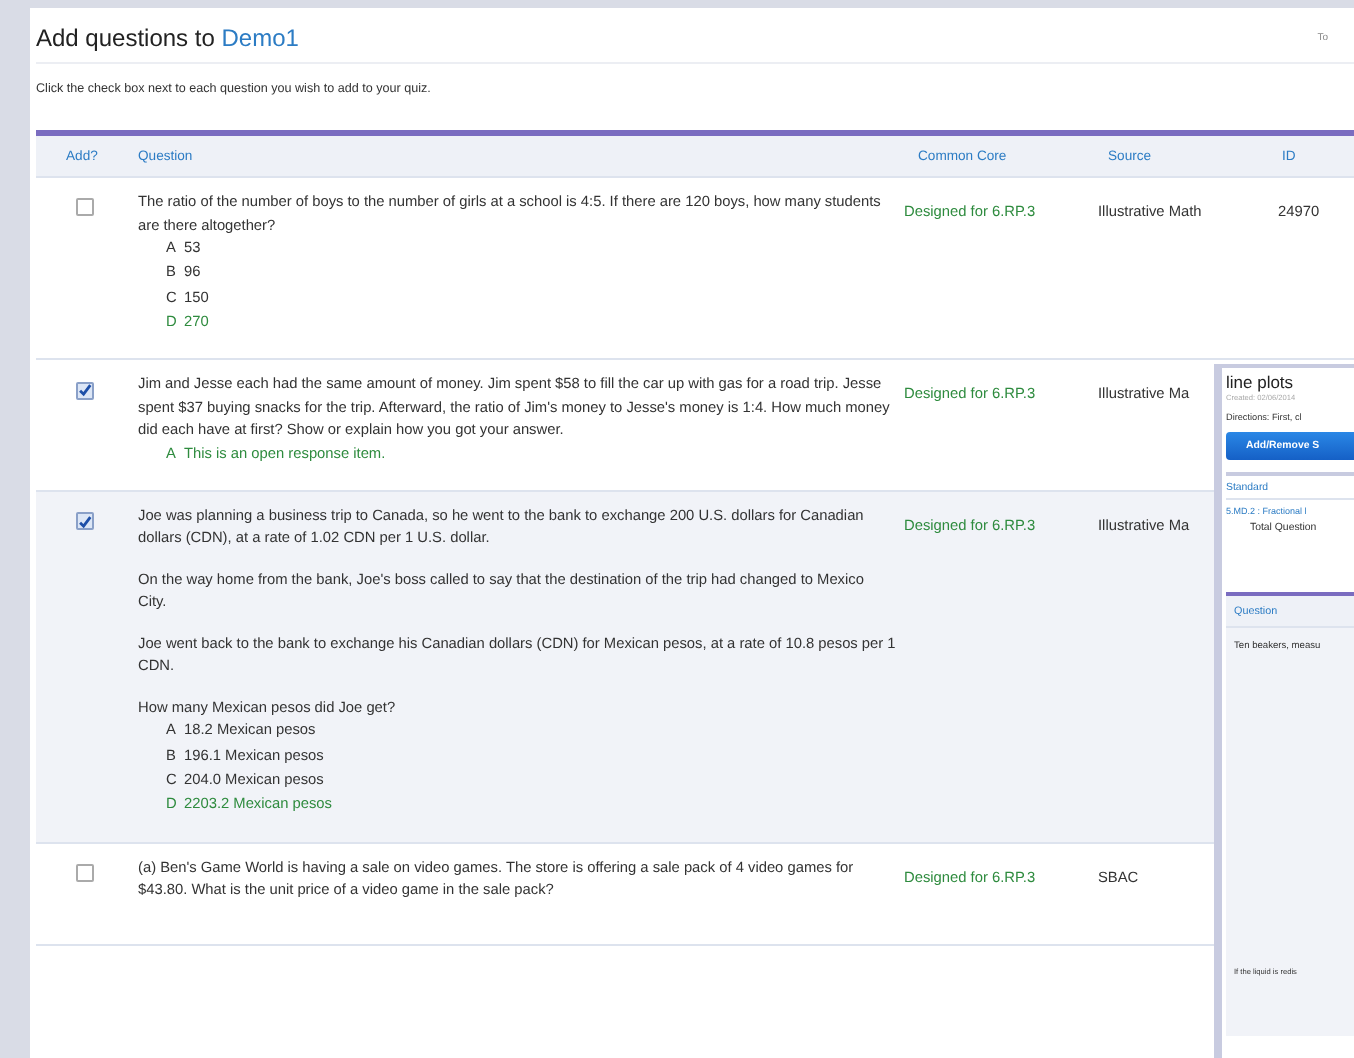  I want to click on page-title: Add questions to Demo1, so click(167, 38).